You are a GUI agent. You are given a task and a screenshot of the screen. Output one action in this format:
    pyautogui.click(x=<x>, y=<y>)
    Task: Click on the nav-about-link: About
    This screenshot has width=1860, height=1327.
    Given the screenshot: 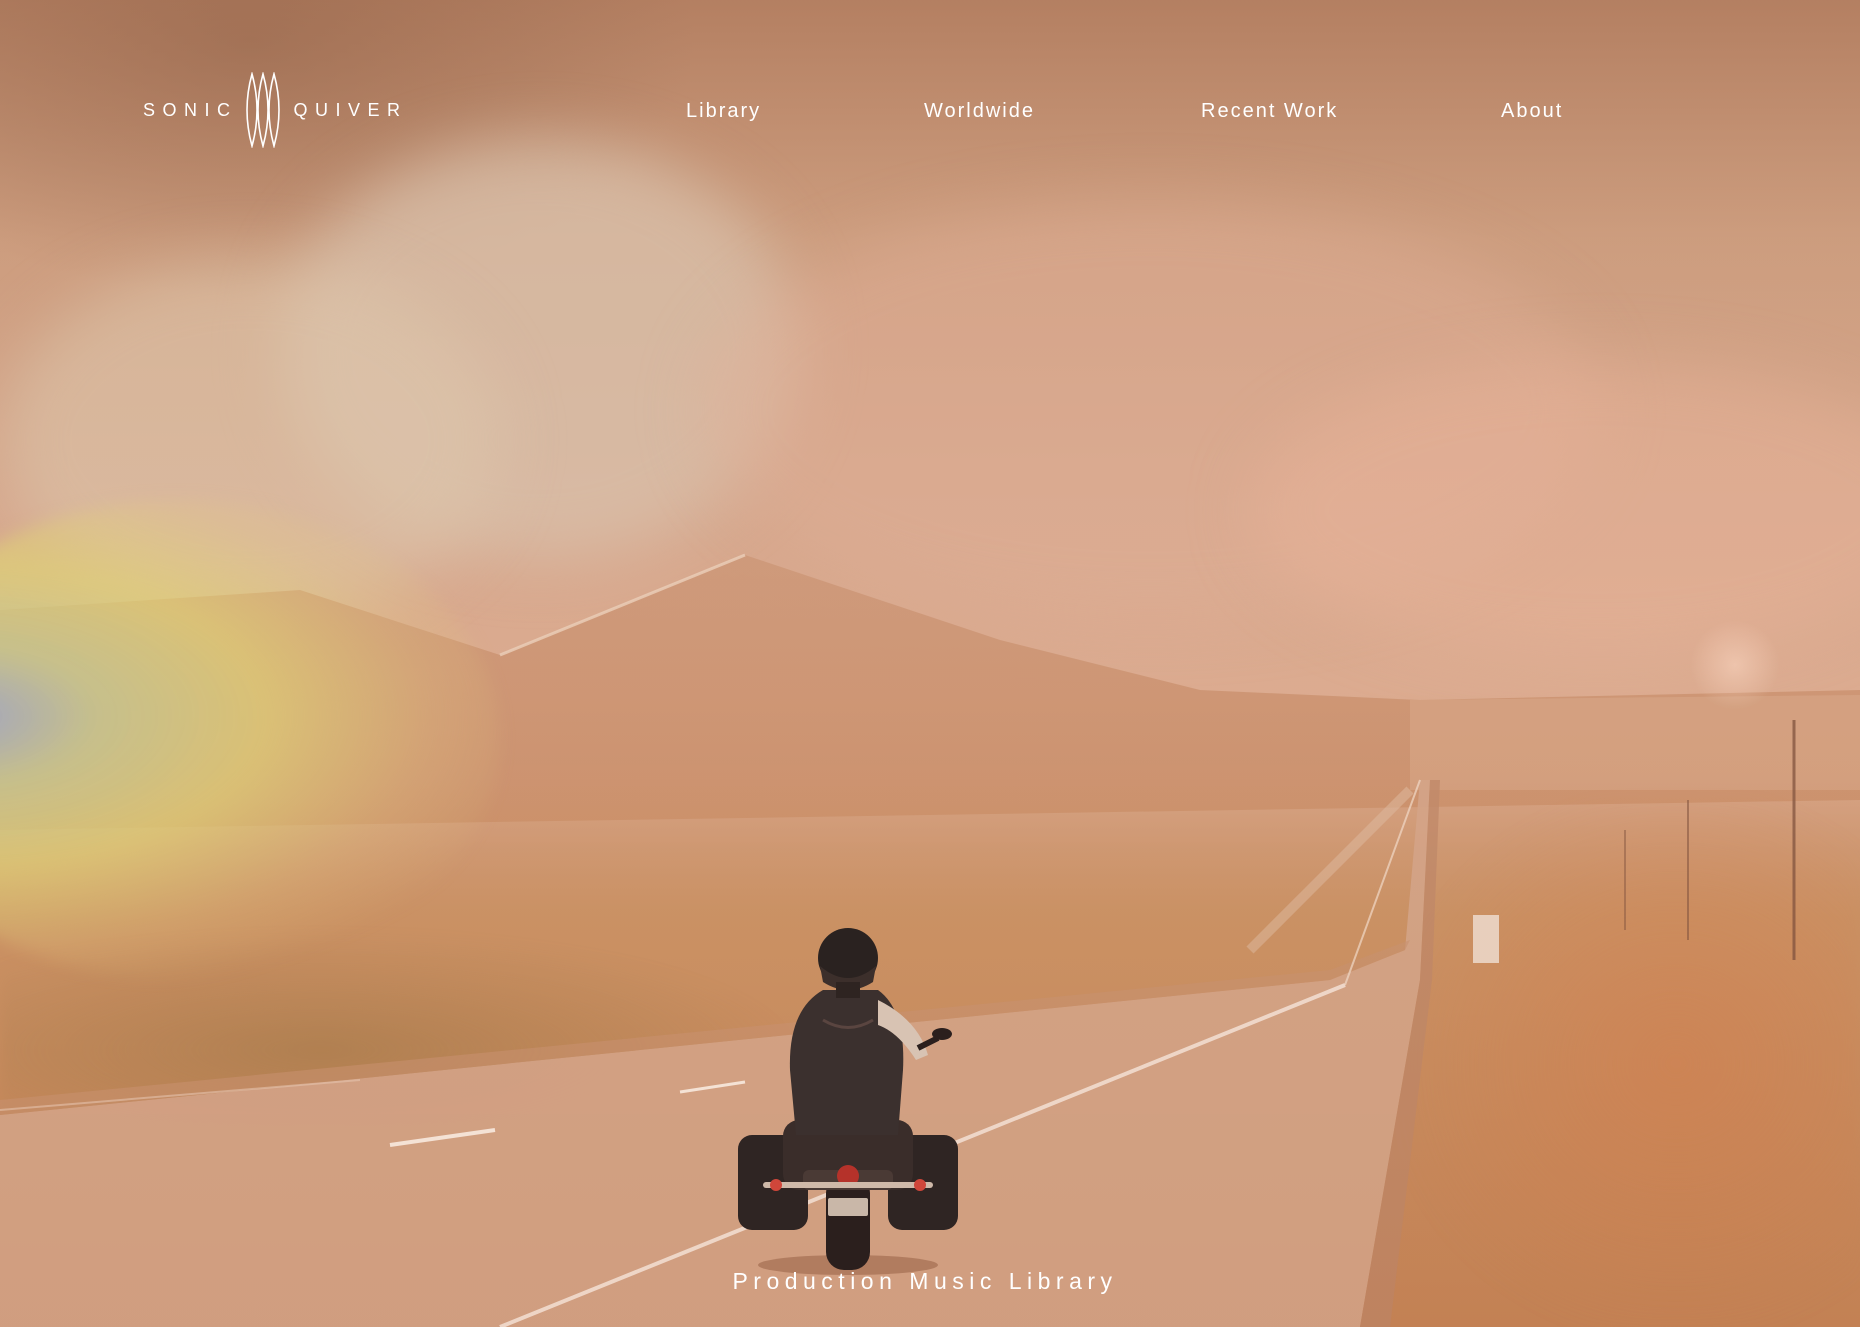 What is the action you would take?
    pyautogui.click(x=1532, y=111)
    